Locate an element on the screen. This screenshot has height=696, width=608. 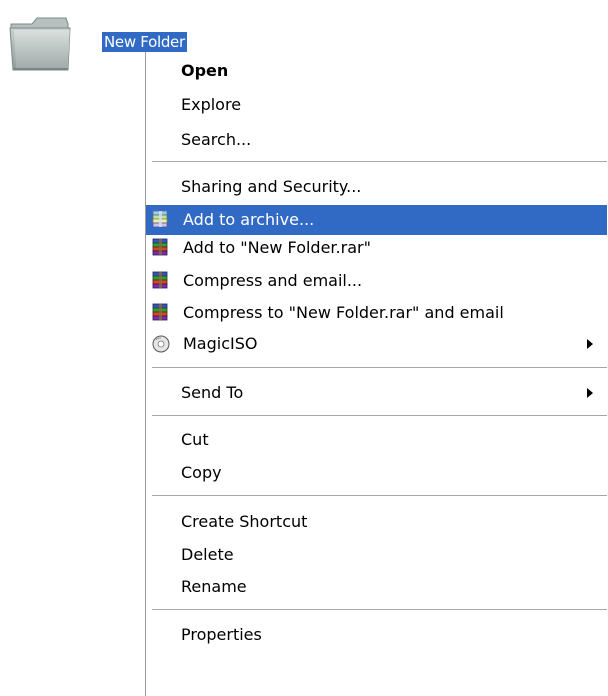
menu-item-compress-to-rar-and-email: Compress to "New Folder.rar" and email is located at coordinates (376, 313).